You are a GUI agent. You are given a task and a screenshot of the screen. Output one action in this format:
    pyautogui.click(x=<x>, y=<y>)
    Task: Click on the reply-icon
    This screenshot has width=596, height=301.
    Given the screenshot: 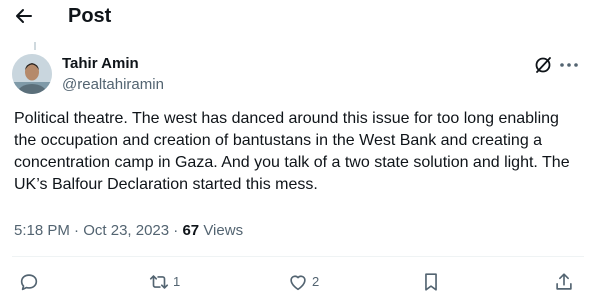 What is the action you would take?
    pyautogui.click(x=29, y=282)
    